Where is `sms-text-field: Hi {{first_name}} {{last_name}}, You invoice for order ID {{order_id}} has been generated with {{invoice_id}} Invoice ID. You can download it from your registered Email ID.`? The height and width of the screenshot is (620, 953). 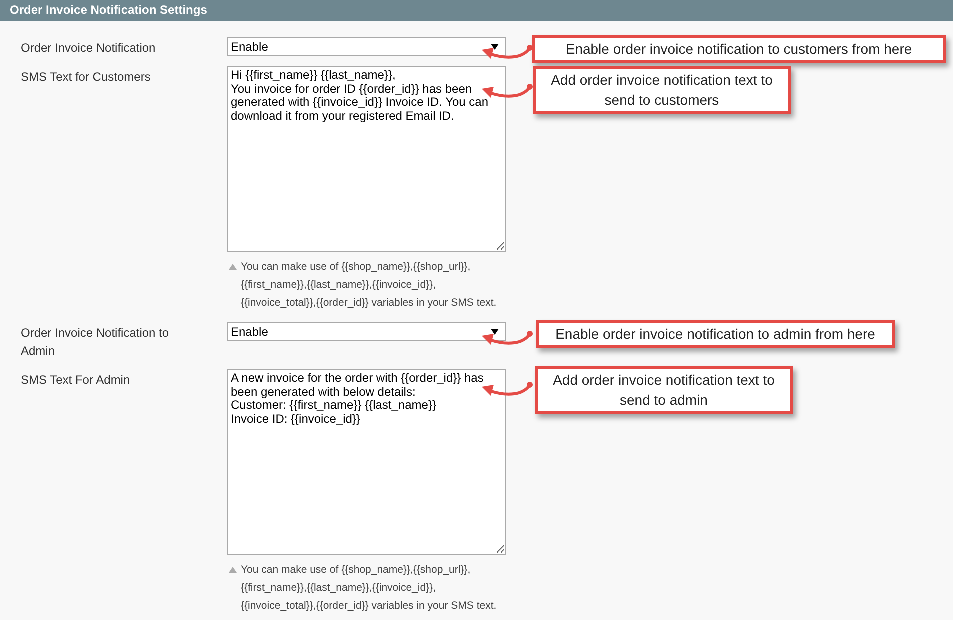 sms-text-field: Hi {{first_name}} {{last_name}}, You invoice for order ID {{order_id}} has been generated with {{invoice_id}} Invoice ID. You can download it from your registered Email ID. is located at coordinates (366, 159).